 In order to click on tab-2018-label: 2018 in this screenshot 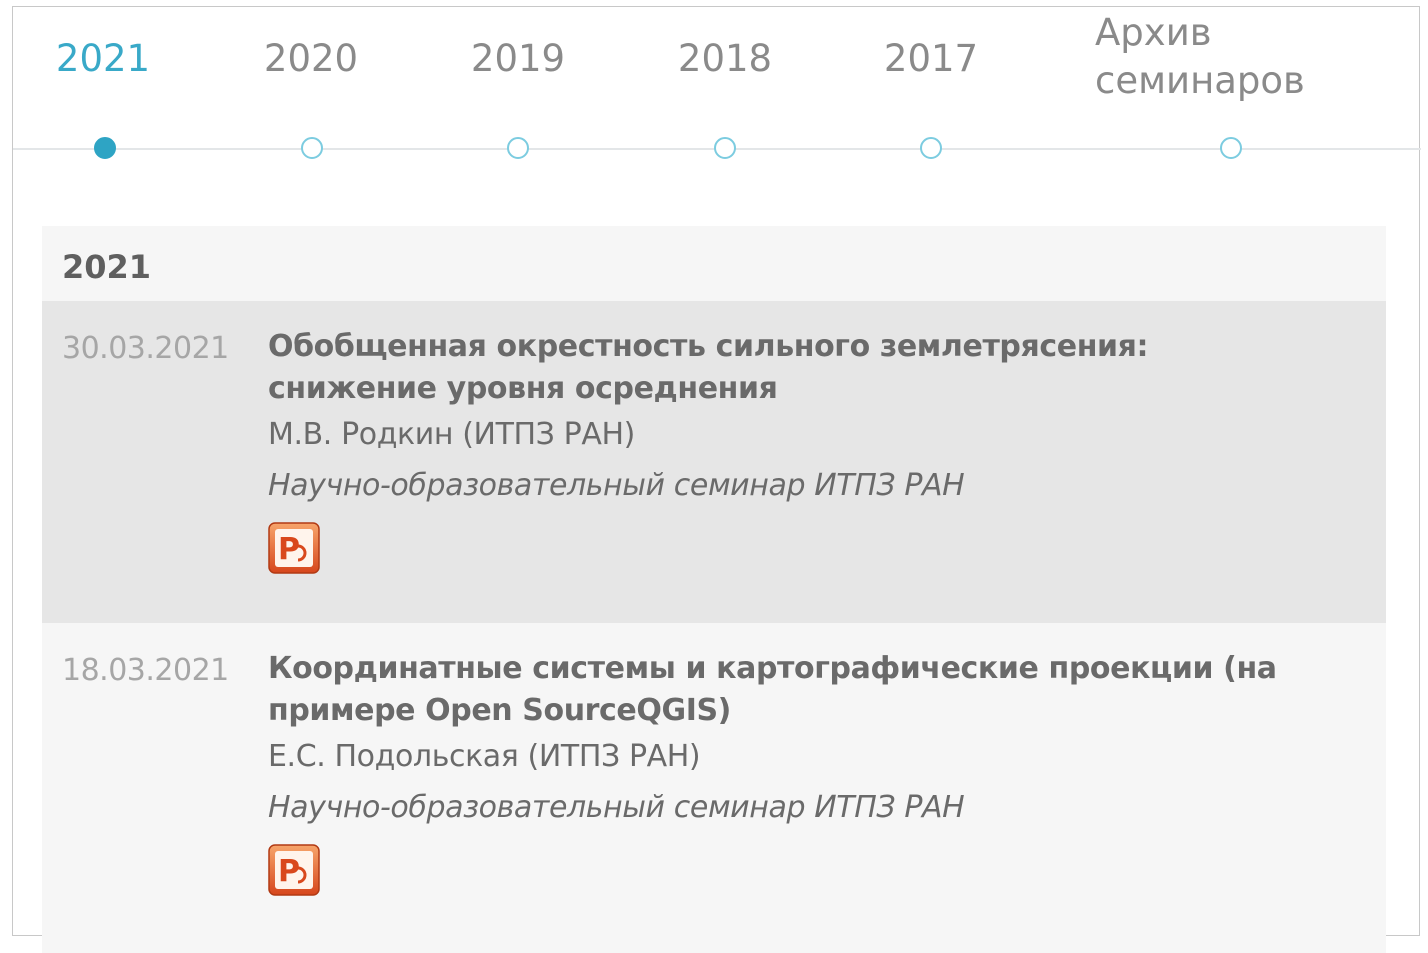, I will do `click(725, 58)`.